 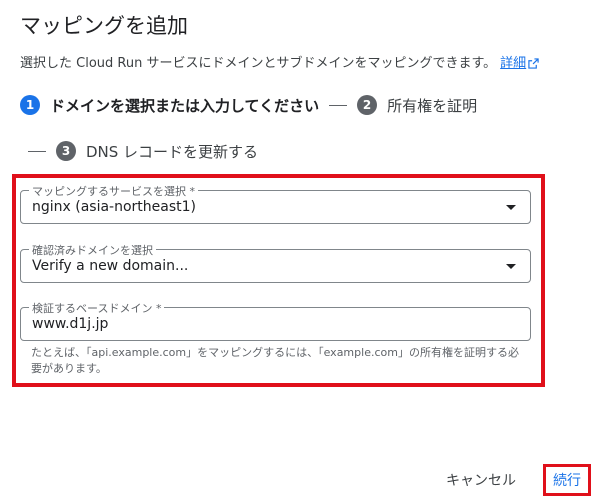 I want to click on service-select: マッピングするサービスを選択 * nginx (asia-northeast1), so click(x=275, y=203).